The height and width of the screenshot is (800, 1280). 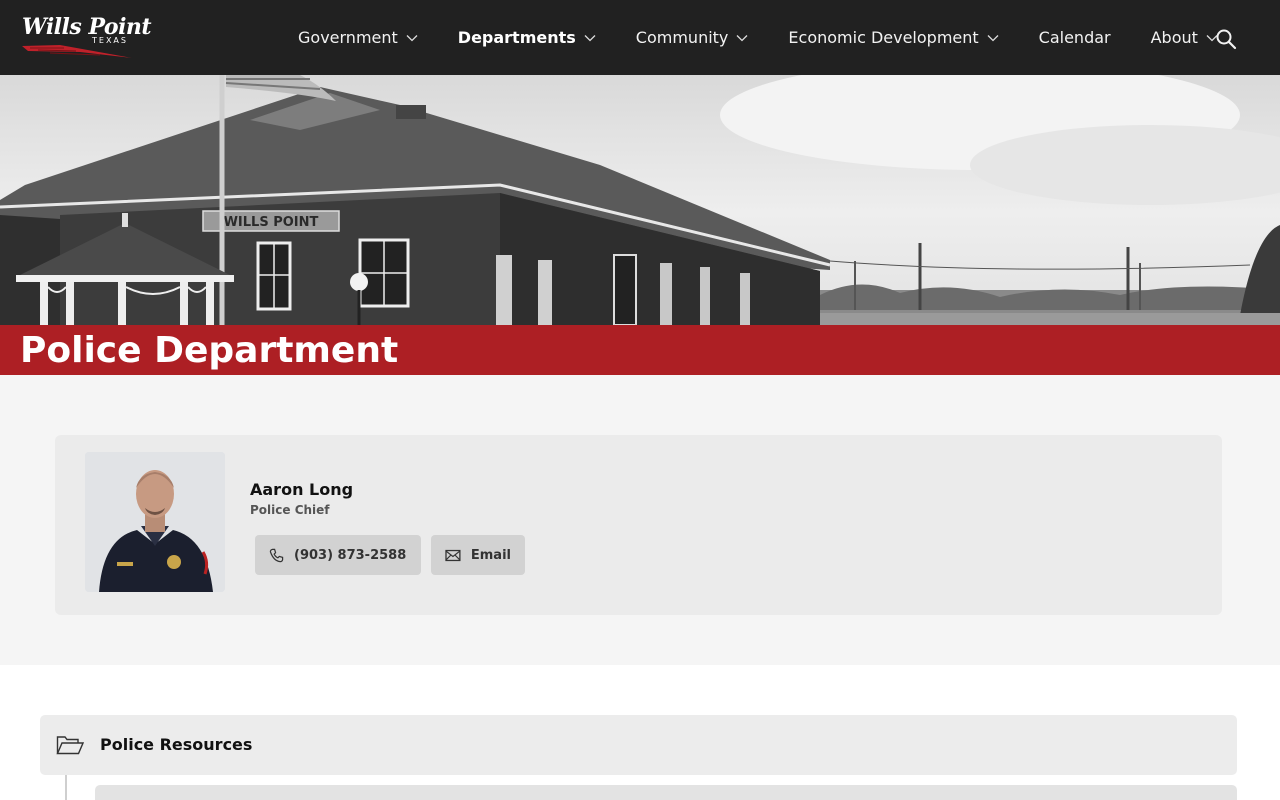 What do you see at coordinates (66, 787) in the screenshot?
I see `tree-connector-line` at bounding box center [66, 787].